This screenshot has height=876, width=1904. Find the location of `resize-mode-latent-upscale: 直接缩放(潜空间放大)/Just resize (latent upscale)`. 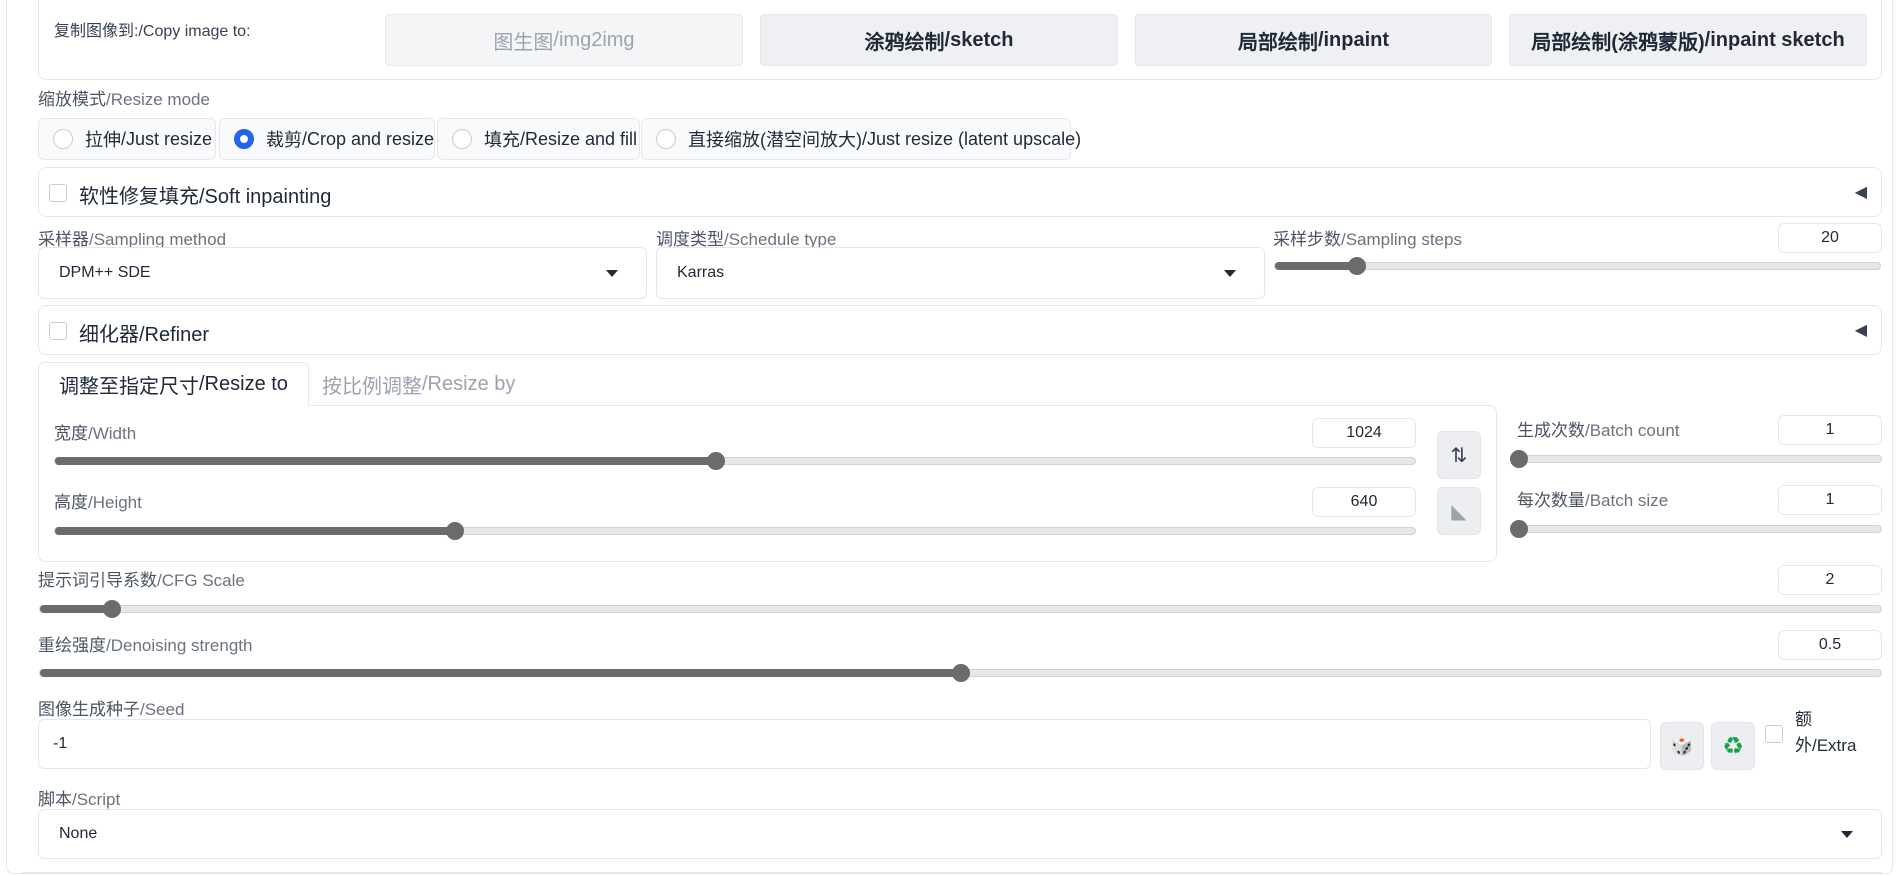

resize-mode-latent-upscale: 直接缩放(潜空间放大)/Just resize (latent upscale) is located at coordinates (861, 139).